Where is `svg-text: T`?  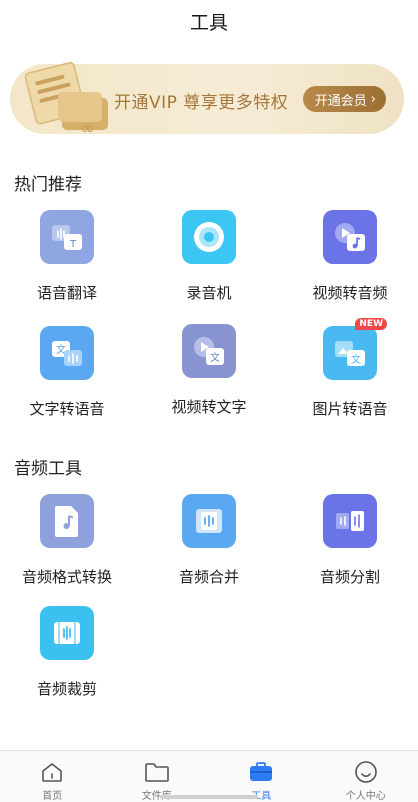
svg-text: T is located at coordinates (73, 244).